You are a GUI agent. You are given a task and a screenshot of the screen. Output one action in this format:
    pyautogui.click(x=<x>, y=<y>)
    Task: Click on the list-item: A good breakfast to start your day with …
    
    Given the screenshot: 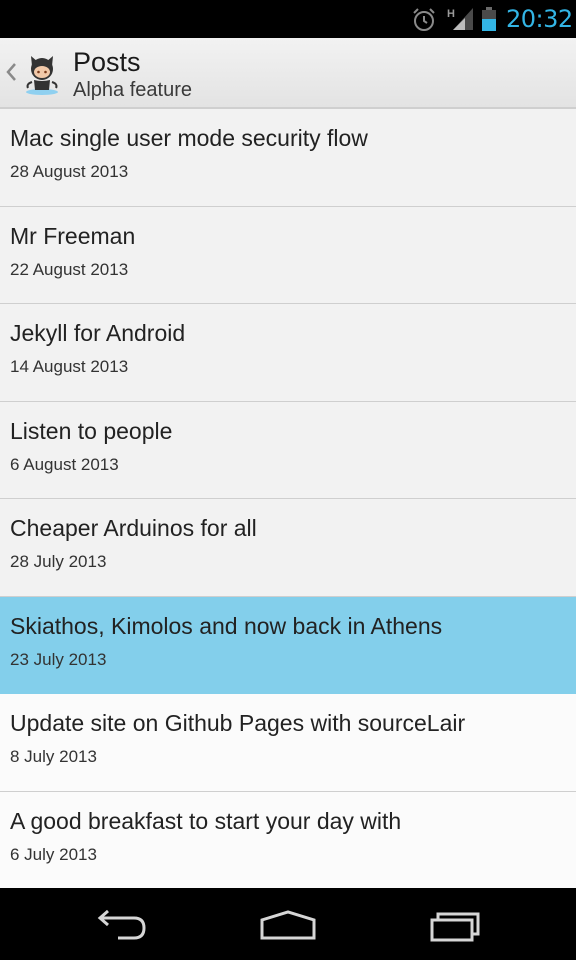 What is the action you would take?
    pyautogui.click(x=288, y=839)
    